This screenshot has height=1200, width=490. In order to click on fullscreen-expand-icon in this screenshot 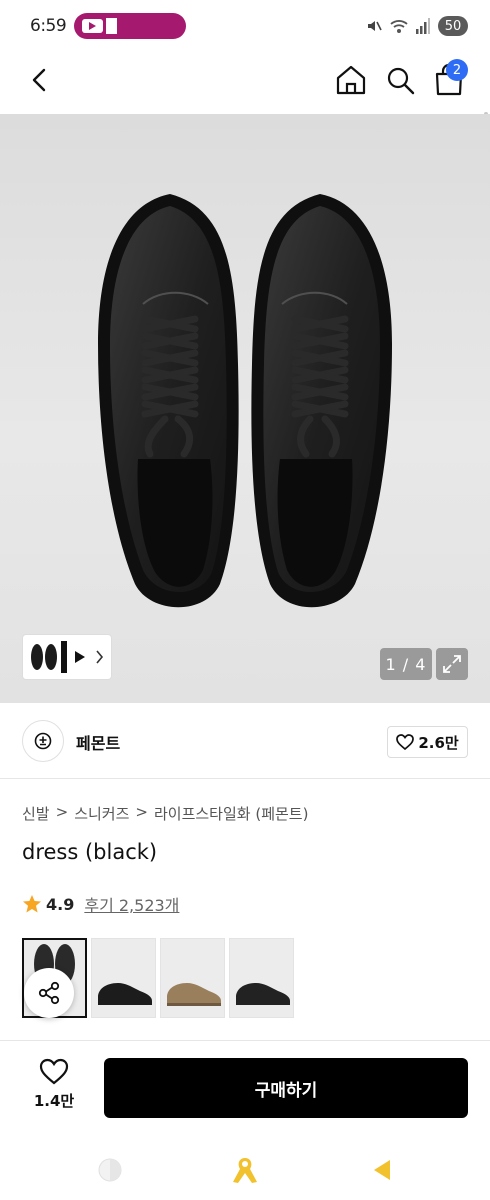, I will do `click(452, 664)`.